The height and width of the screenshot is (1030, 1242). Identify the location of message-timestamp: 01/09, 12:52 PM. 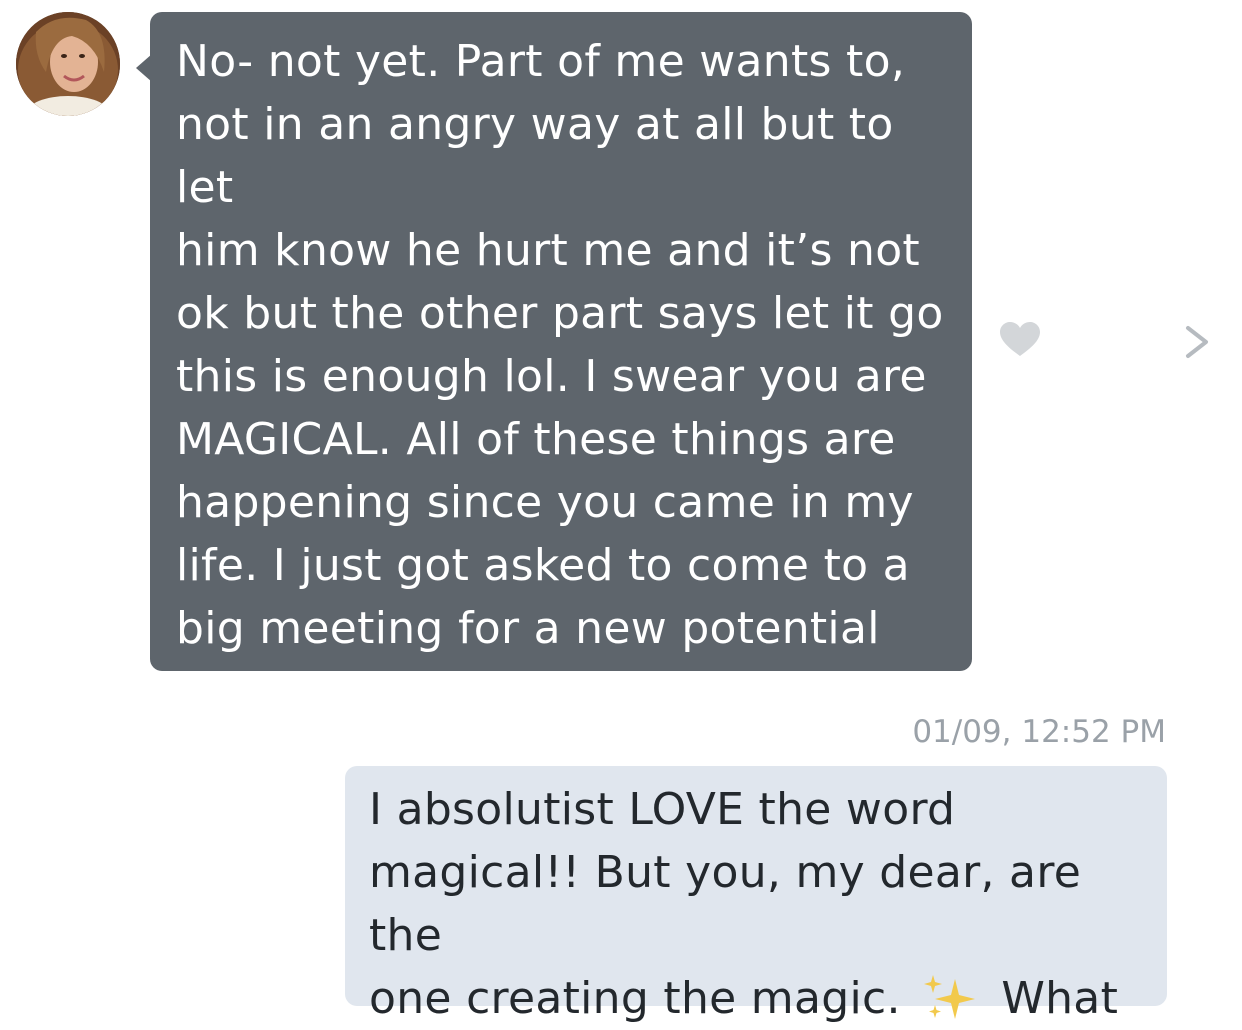
(1039, 732).